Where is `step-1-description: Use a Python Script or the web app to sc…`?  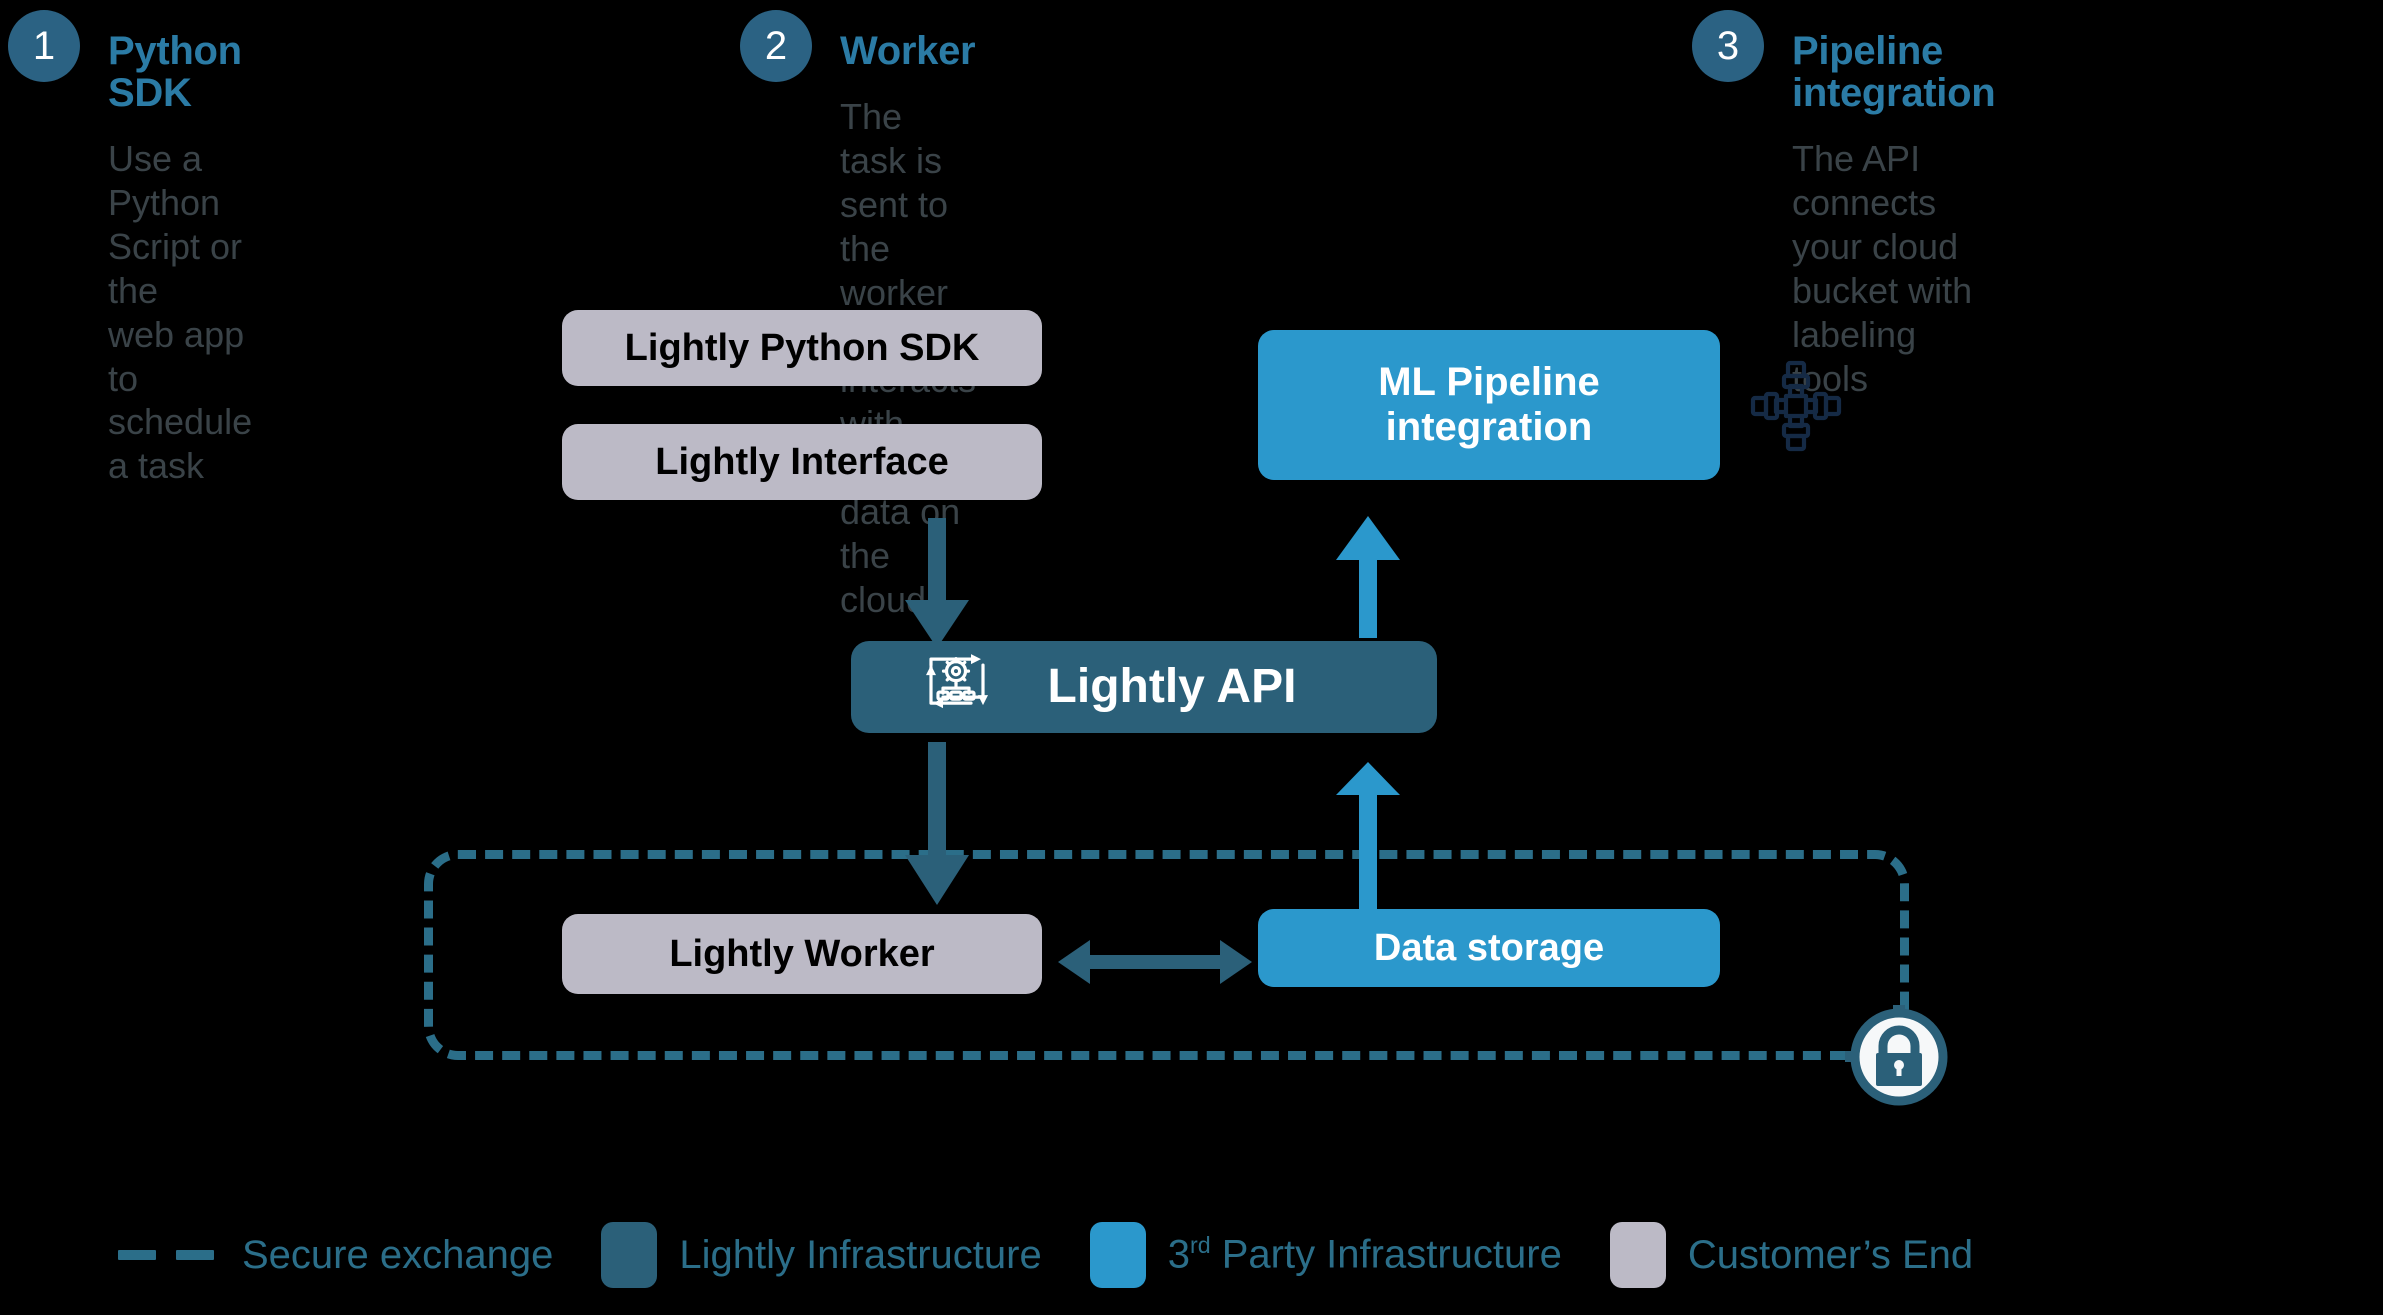
step-1-description: Use a Python Script or the web app to sc… is located at coordinates (180, 312).